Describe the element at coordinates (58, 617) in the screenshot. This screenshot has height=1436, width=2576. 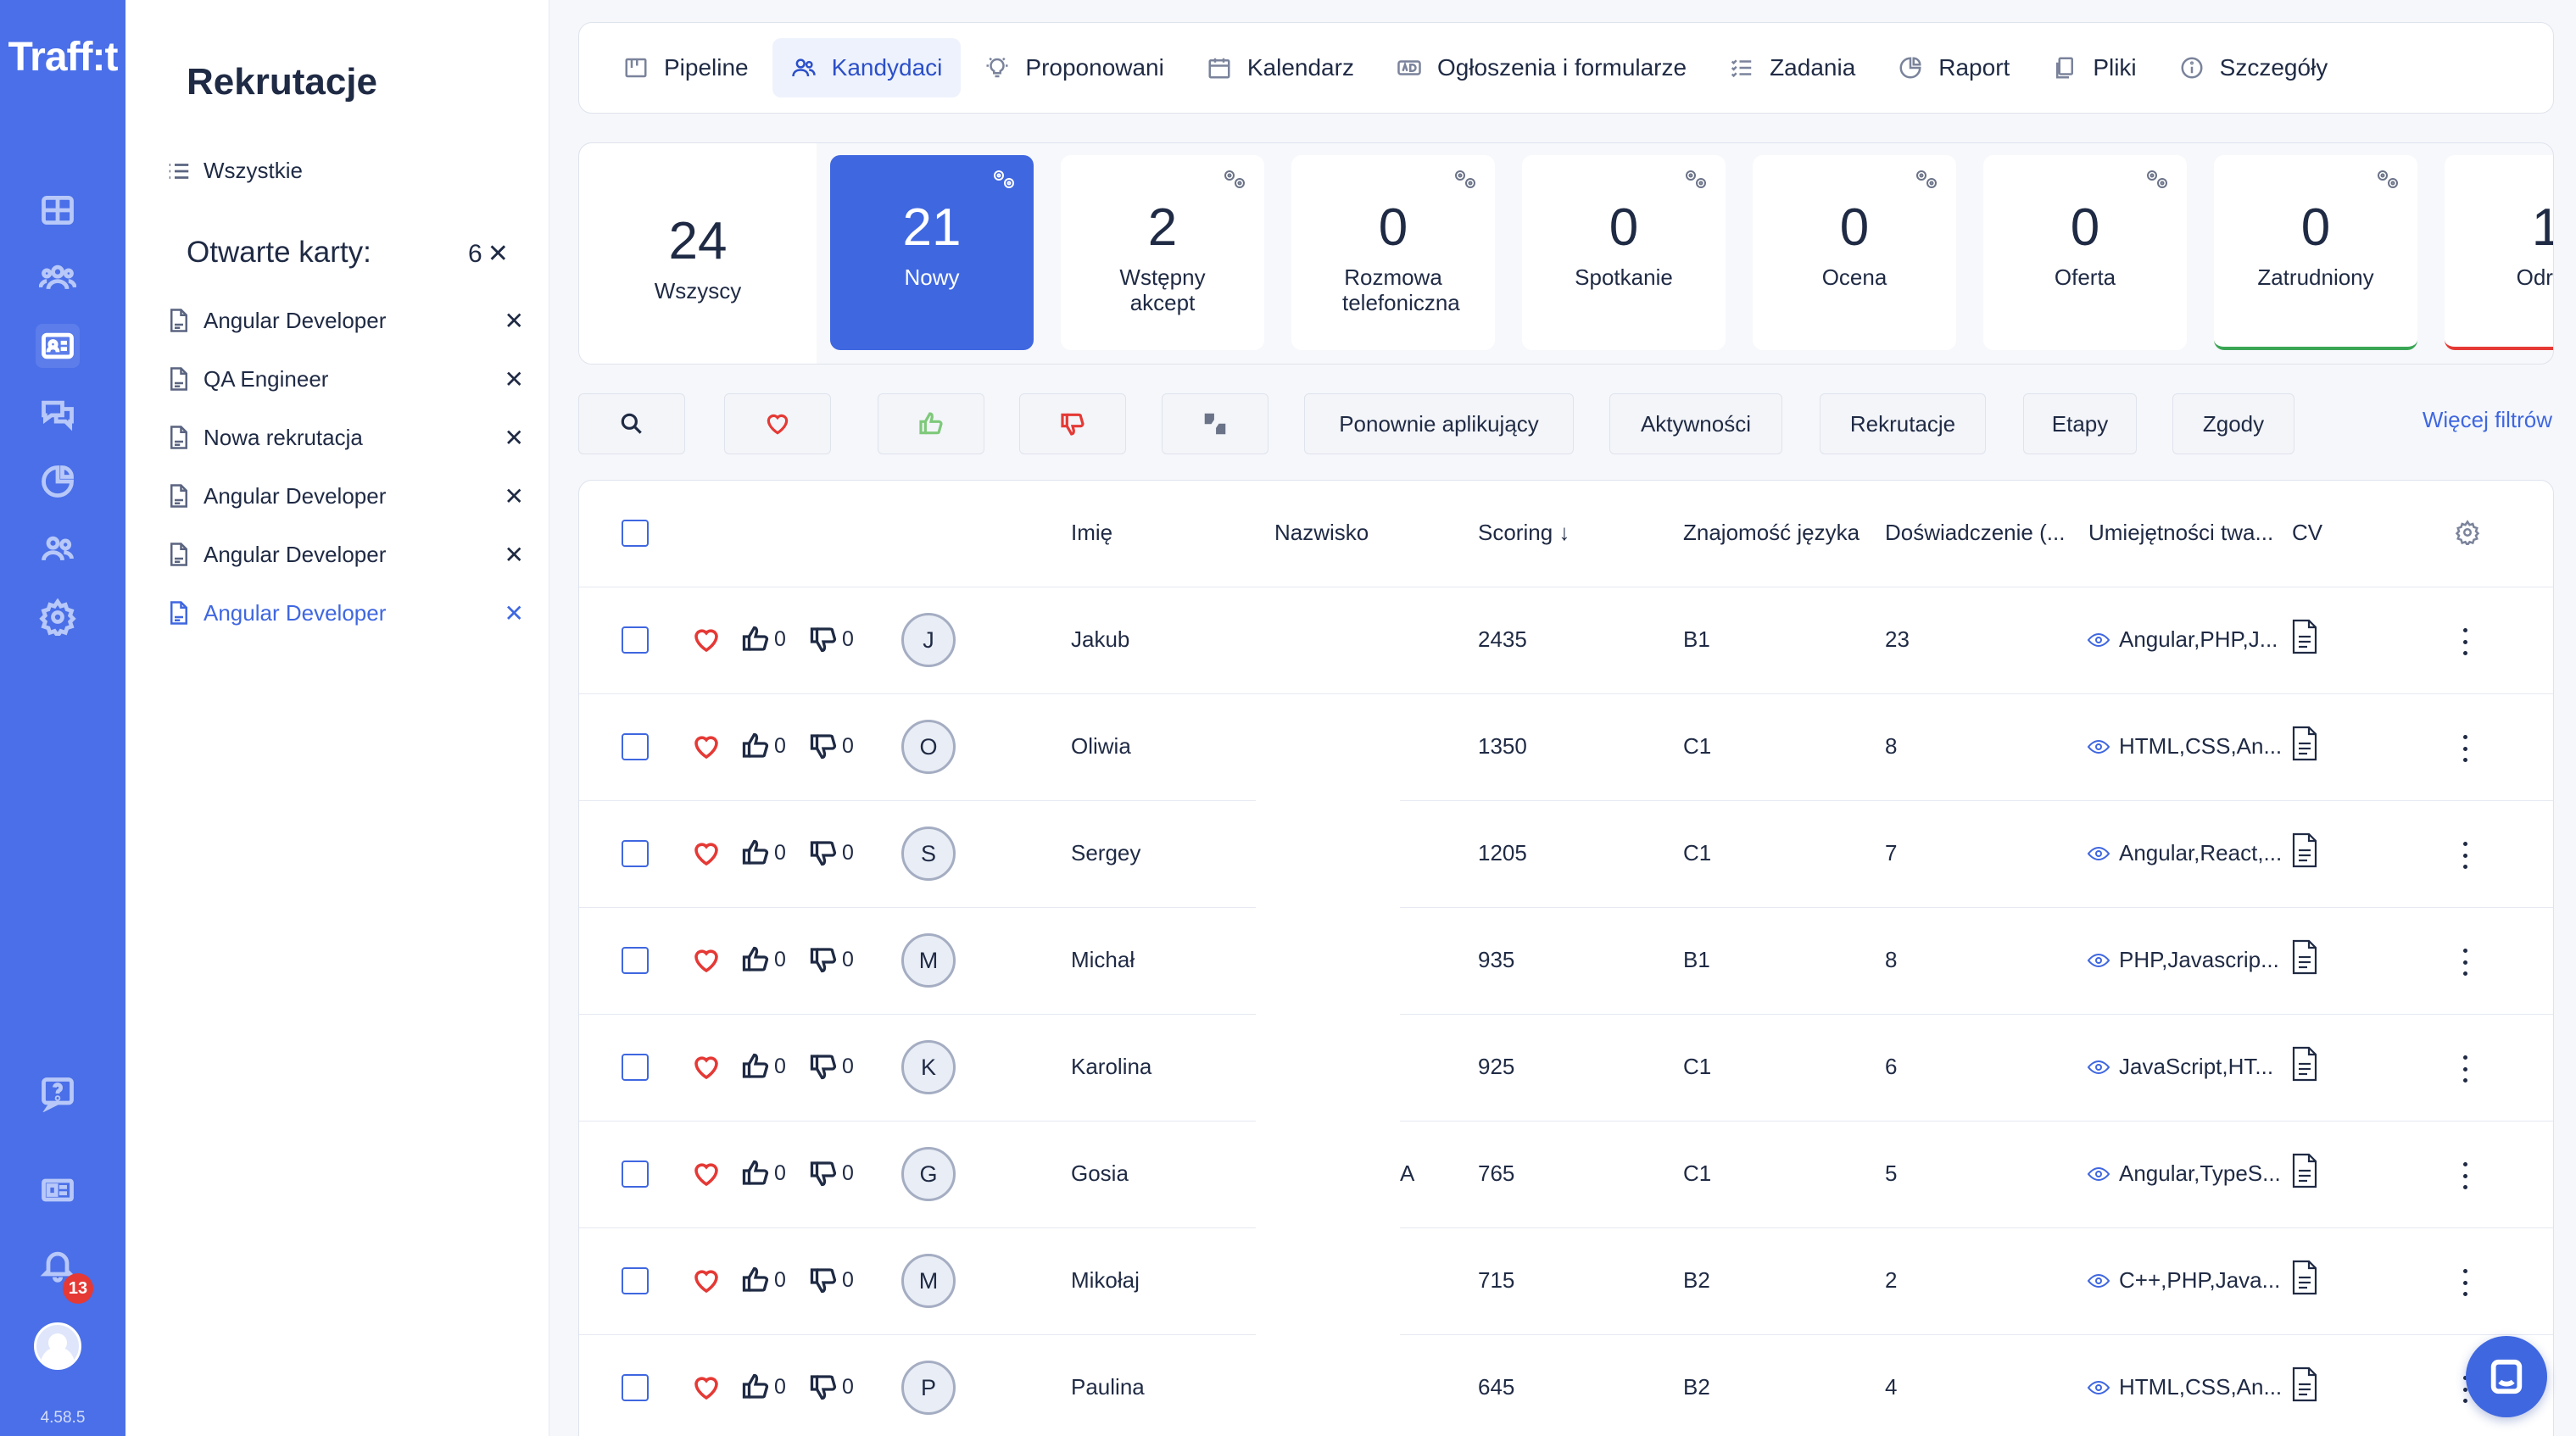
I see `settings-icon` at that location.